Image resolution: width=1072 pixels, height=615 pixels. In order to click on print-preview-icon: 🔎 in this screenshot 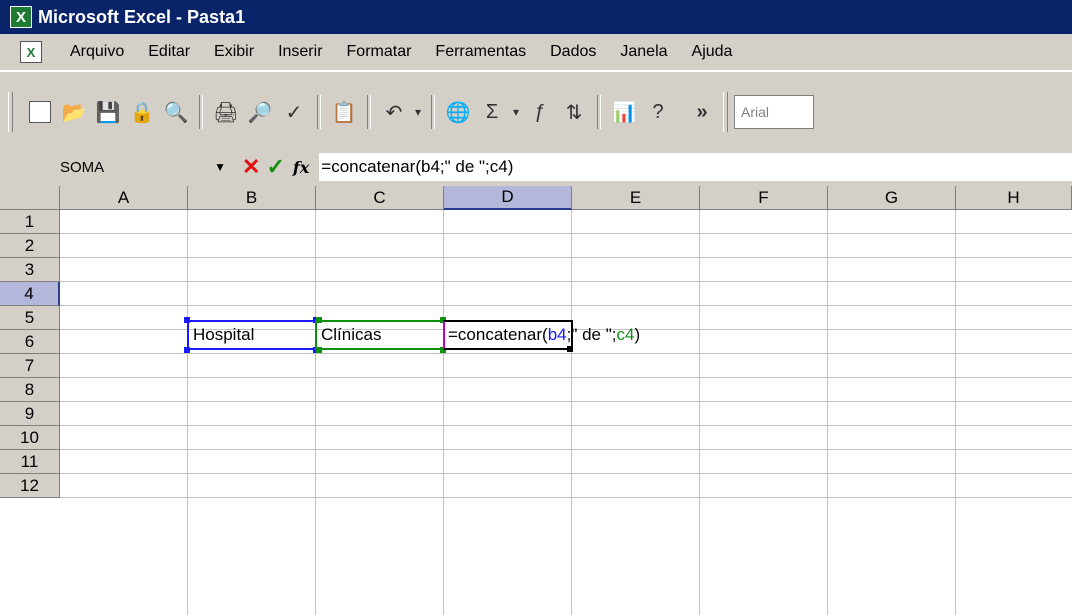, I will do `click(260, 112)`.